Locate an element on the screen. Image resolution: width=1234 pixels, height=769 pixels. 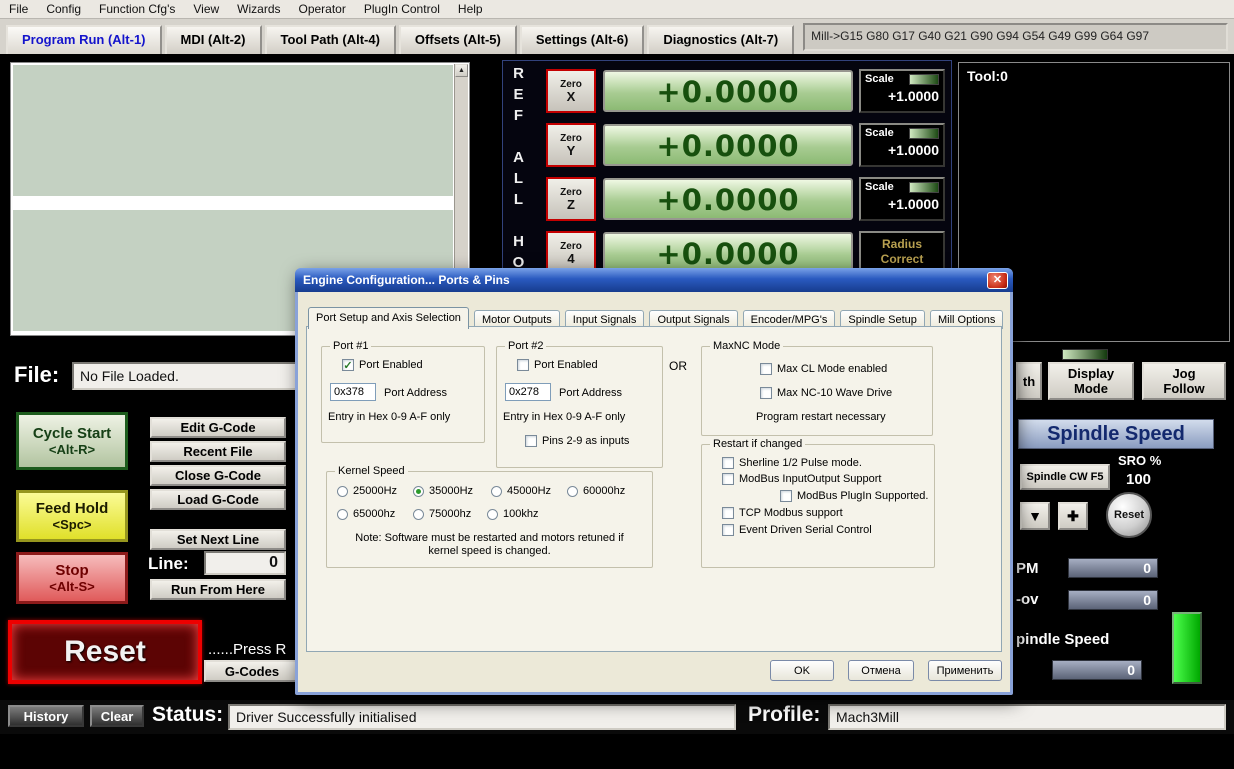
kernel-45000hz-label: 45000Hz is located at coordinates (529, 491).